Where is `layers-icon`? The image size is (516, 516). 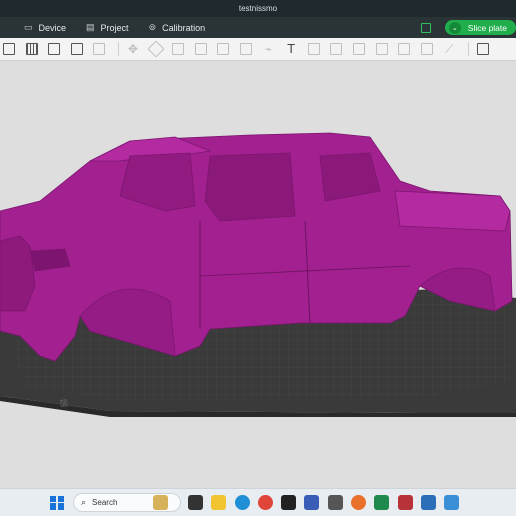 layers-icon is located at coordinates (99, 49).